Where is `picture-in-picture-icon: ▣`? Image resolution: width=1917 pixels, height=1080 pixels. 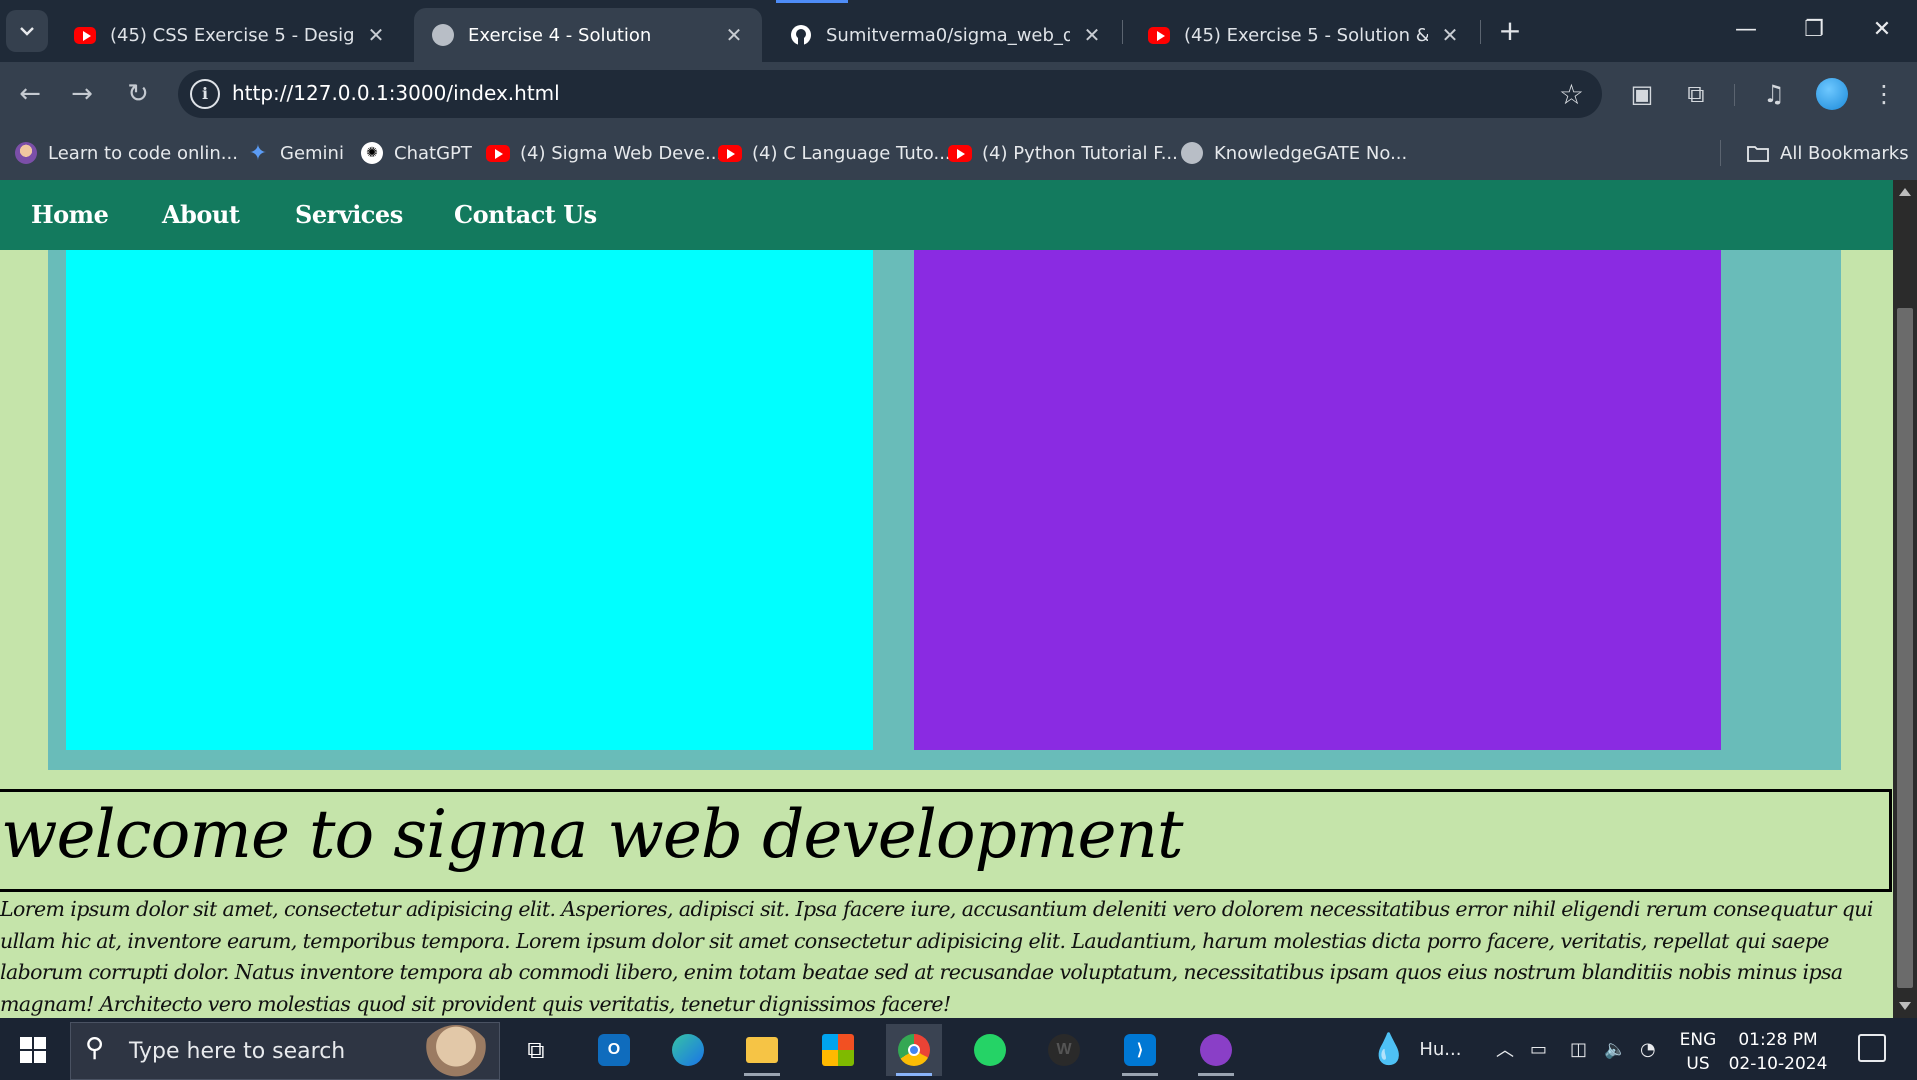
picture-in-picture-icon: ▣ is located at coordinates (1642, 94).